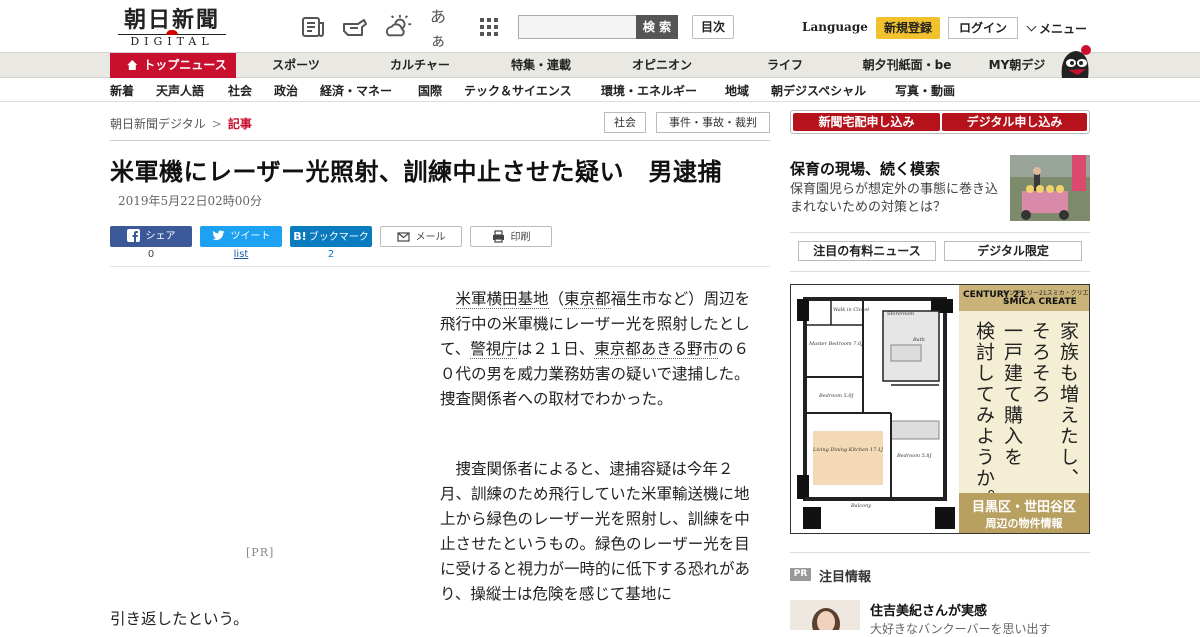 Image resolution: width=1200 pixels, height=637 pixels. What do you see at coordinates (835, 27) in the screenshot?
I see `language-link: Language` at bounding box center [835, 27].